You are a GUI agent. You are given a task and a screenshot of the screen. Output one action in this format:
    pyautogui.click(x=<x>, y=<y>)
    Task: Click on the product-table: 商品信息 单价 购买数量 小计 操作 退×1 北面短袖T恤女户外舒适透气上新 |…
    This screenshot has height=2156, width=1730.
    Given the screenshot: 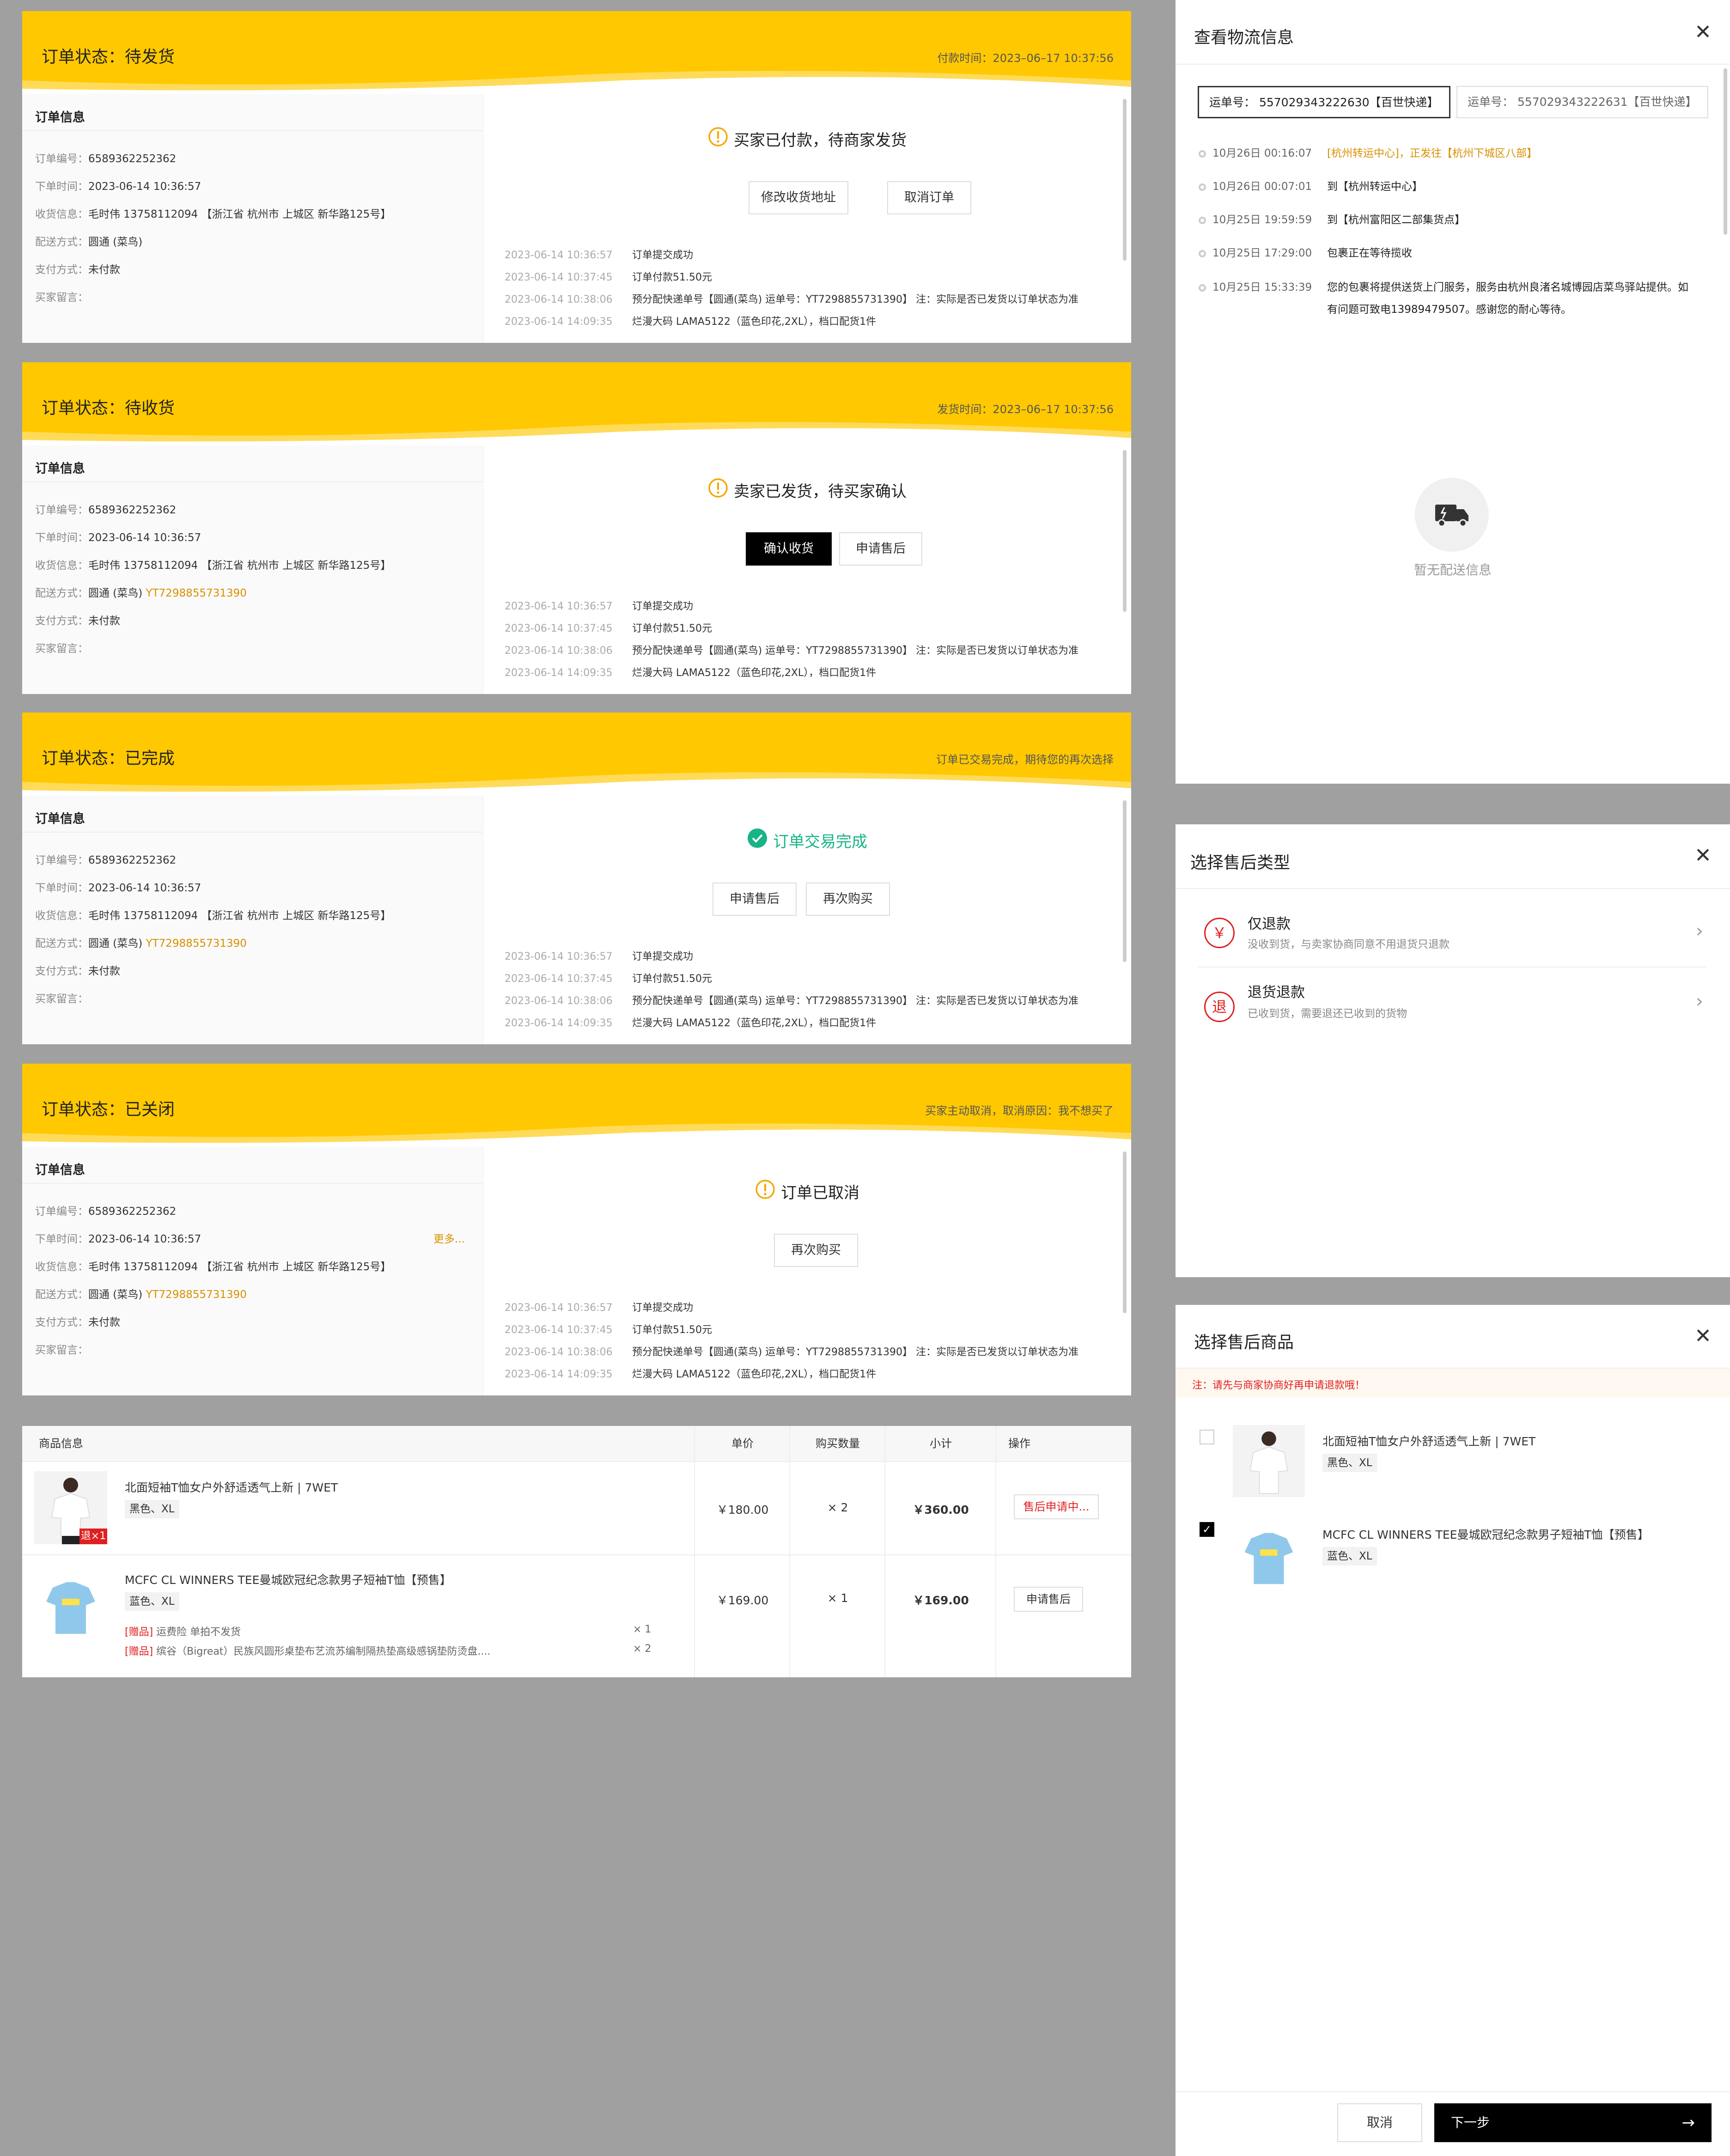 What is the action you would take?
    pyautogui.click(x=576, y=1551)
    